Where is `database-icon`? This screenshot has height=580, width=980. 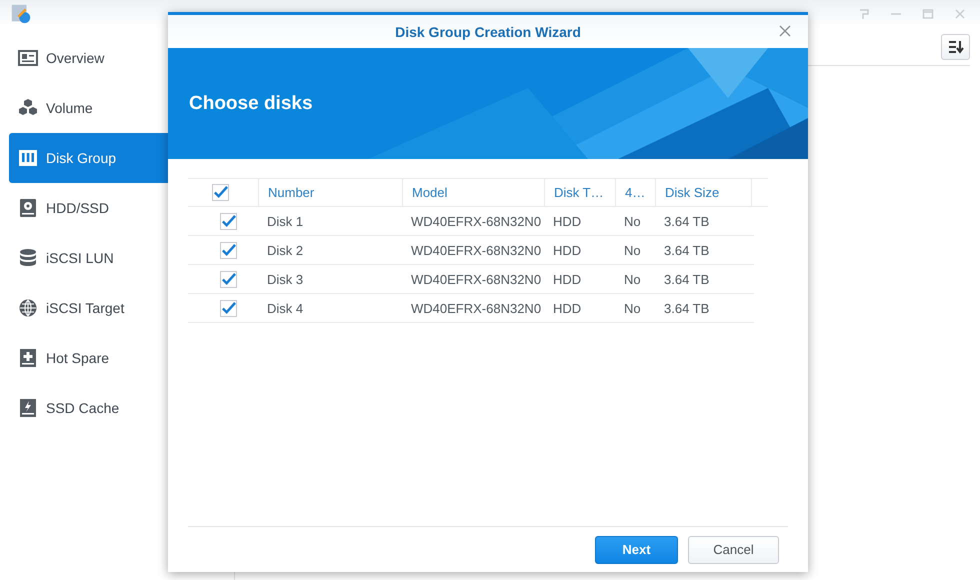
database-icon is located at coordinates (28, 258).